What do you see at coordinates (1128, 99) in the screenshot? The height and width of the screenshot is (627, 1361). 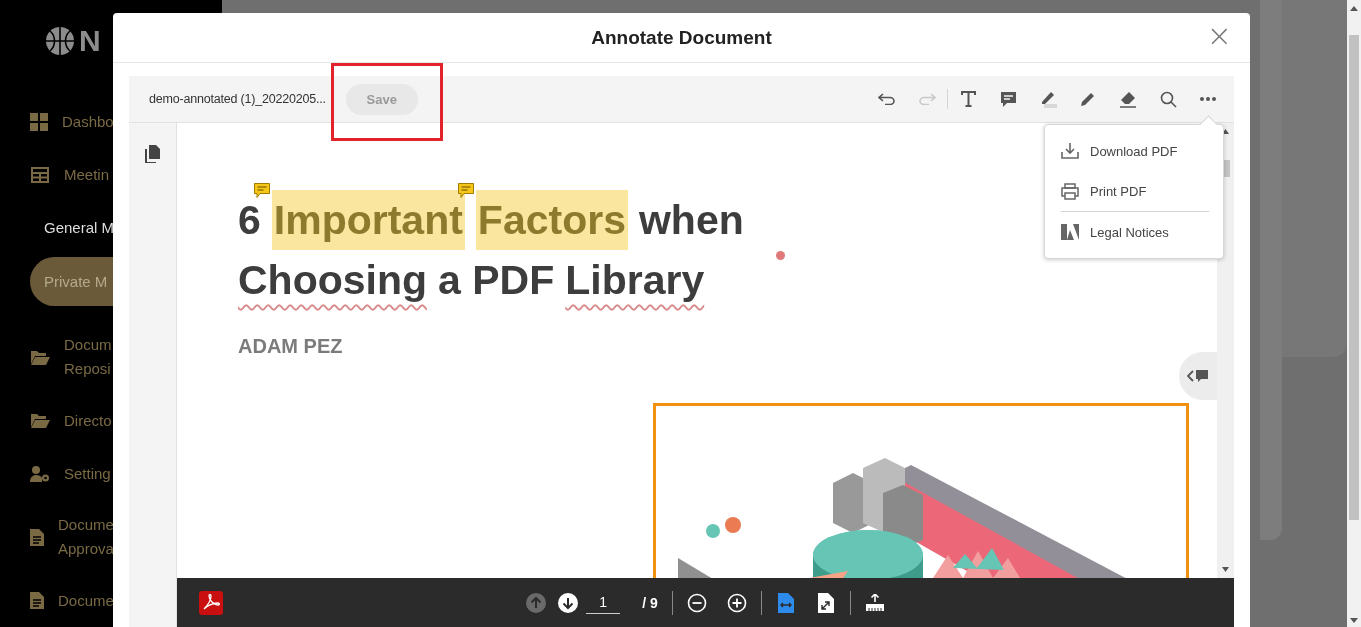 I see `eraser-icon` at bounding box center [1128, 99].